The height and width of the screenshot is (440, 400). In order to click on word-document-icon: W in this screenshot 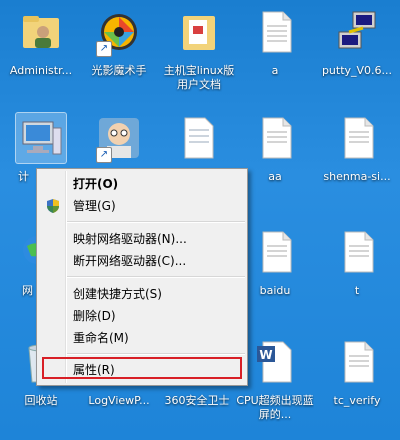, I will do `click(275, 362)`.